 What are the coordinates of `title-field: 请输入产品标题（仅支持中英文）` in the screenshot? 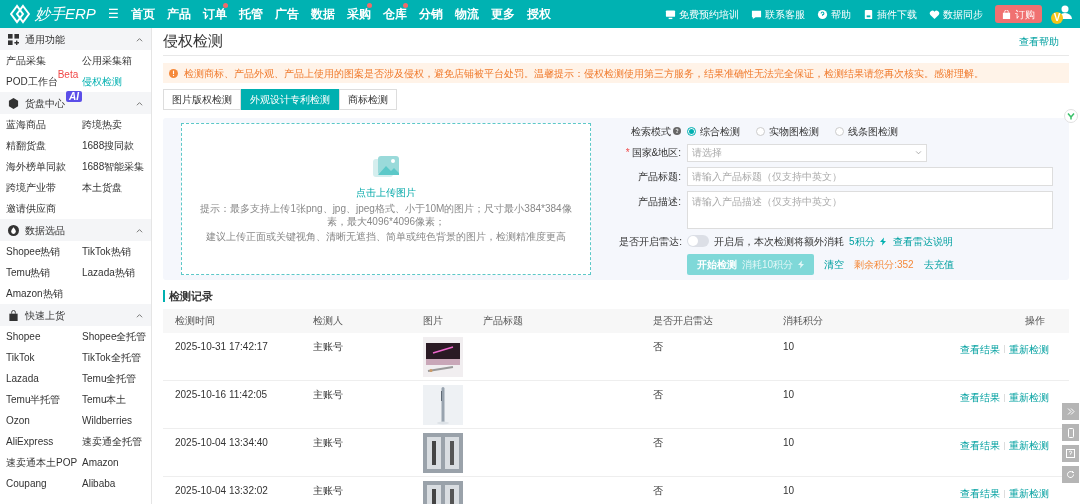 It's located at (870, 176).